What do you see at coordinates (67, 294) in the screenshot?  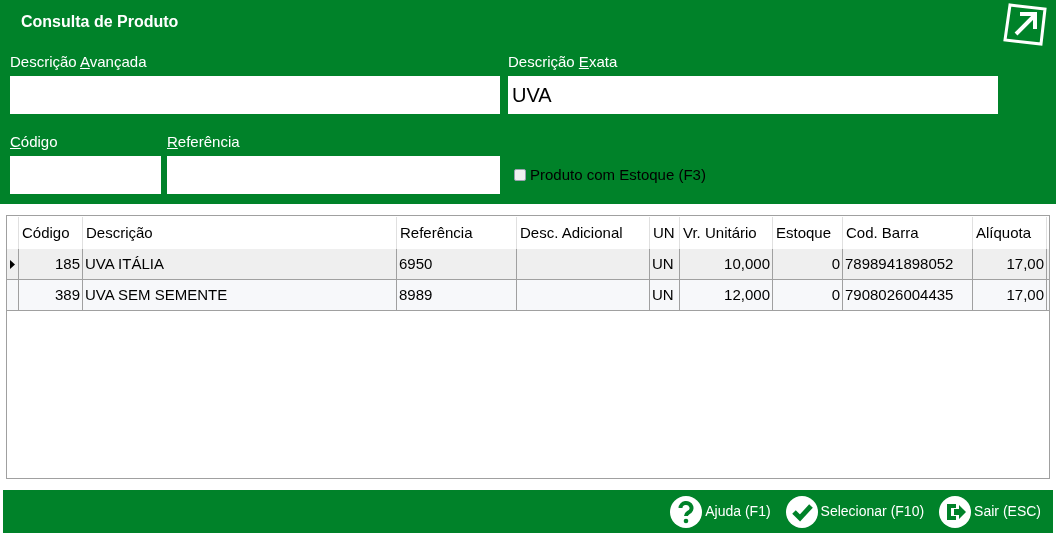 I see `table-cell-text: 389` at bounding box center [67, 294].